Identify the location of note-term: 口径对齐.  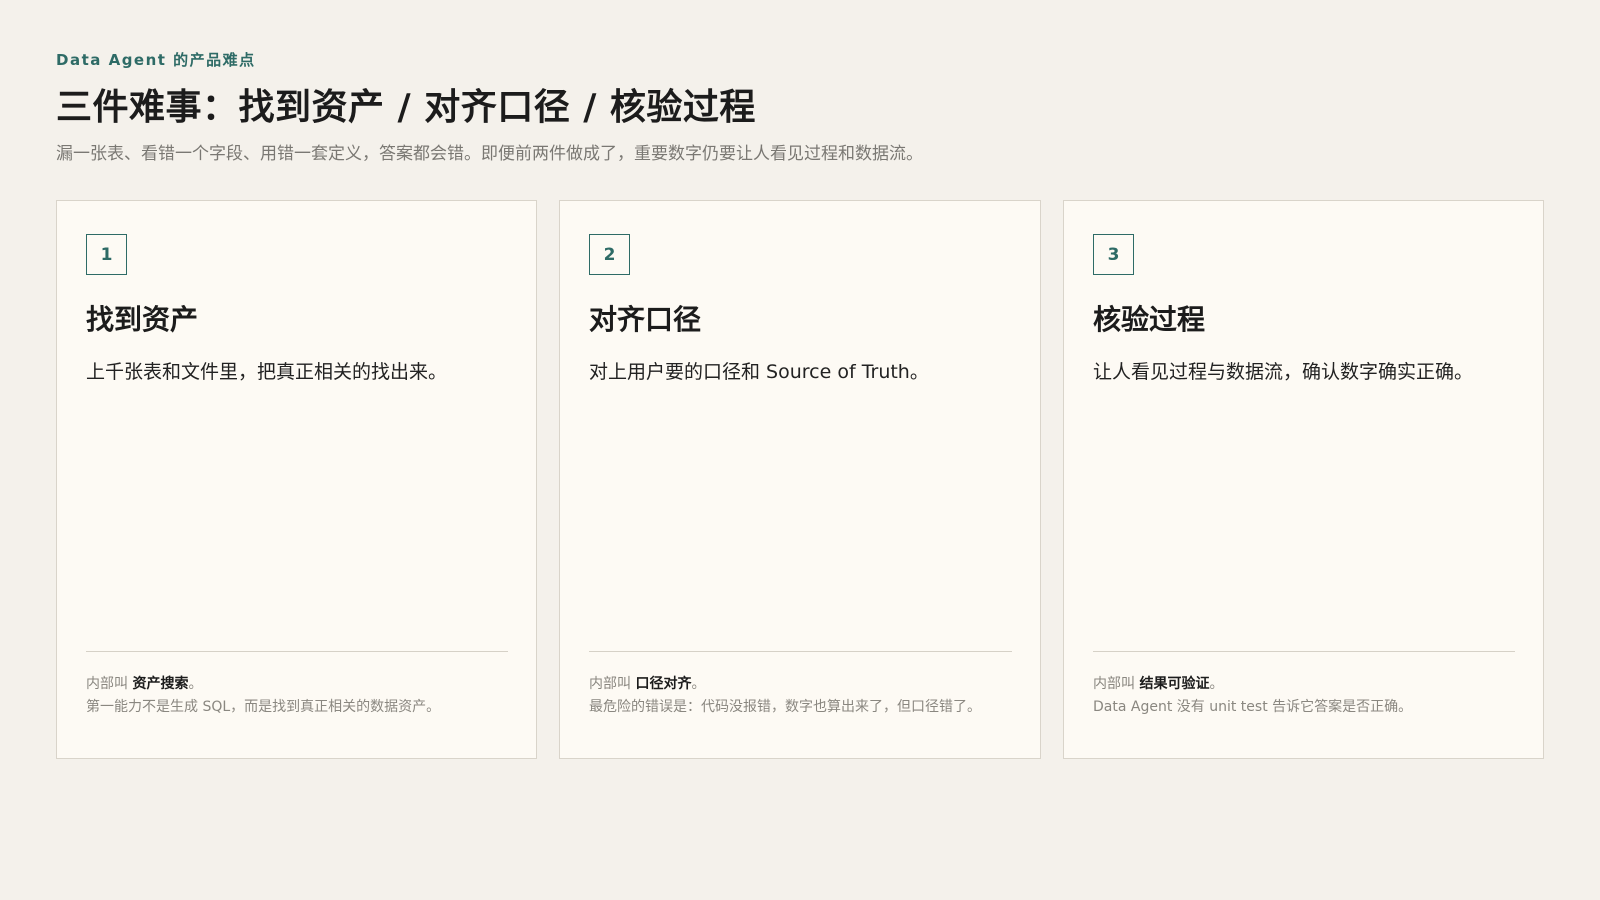
(663, 684).